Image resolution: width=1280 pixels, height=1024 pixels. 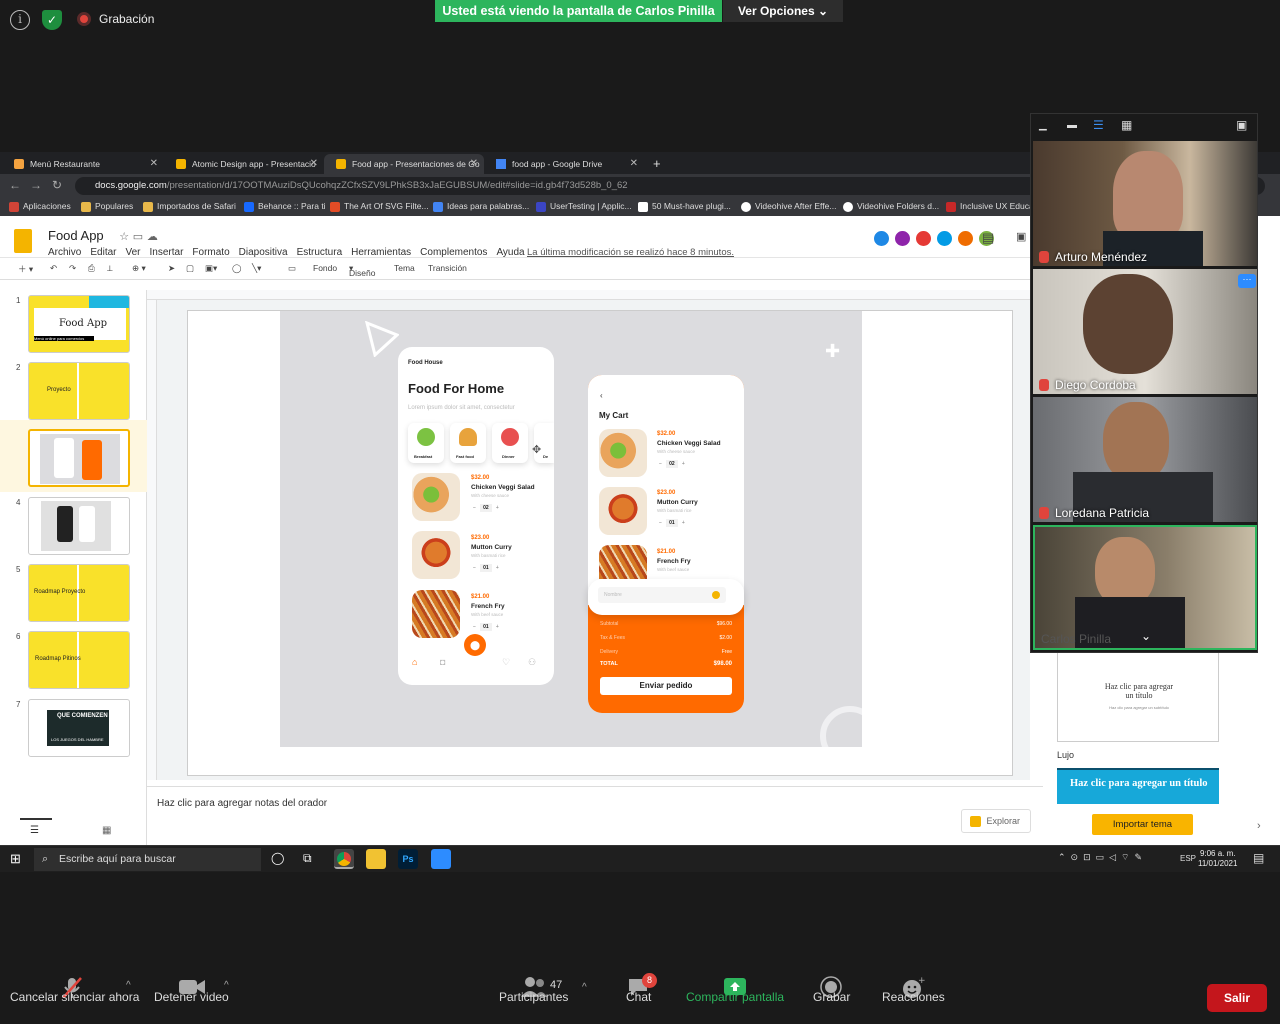 What do you see at coordinates (475, 645) in the screenshot?
I see `cart-fab-icon: ⬤` at bounding box center [475, 645].